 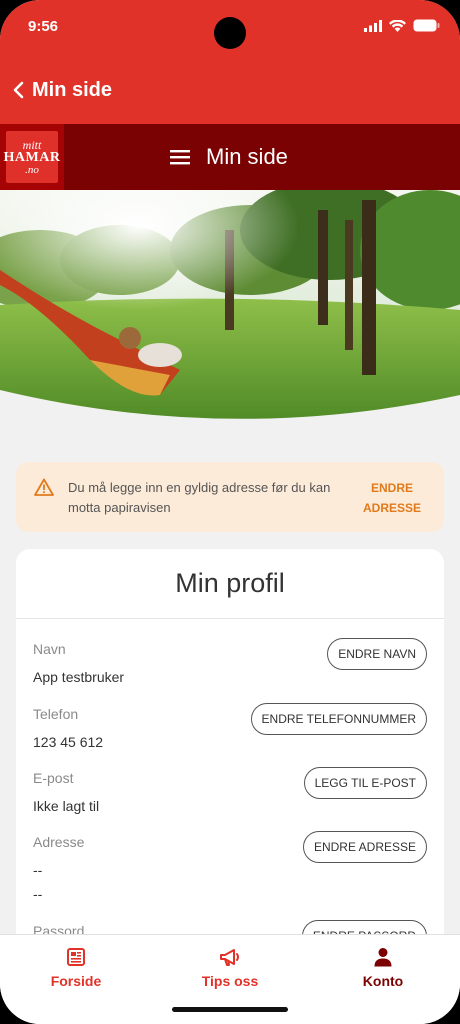 What do you see at coordinates (32, 144) in the screenshot?
I see `logo-line1: mitt` at bounding box center [32, 144].